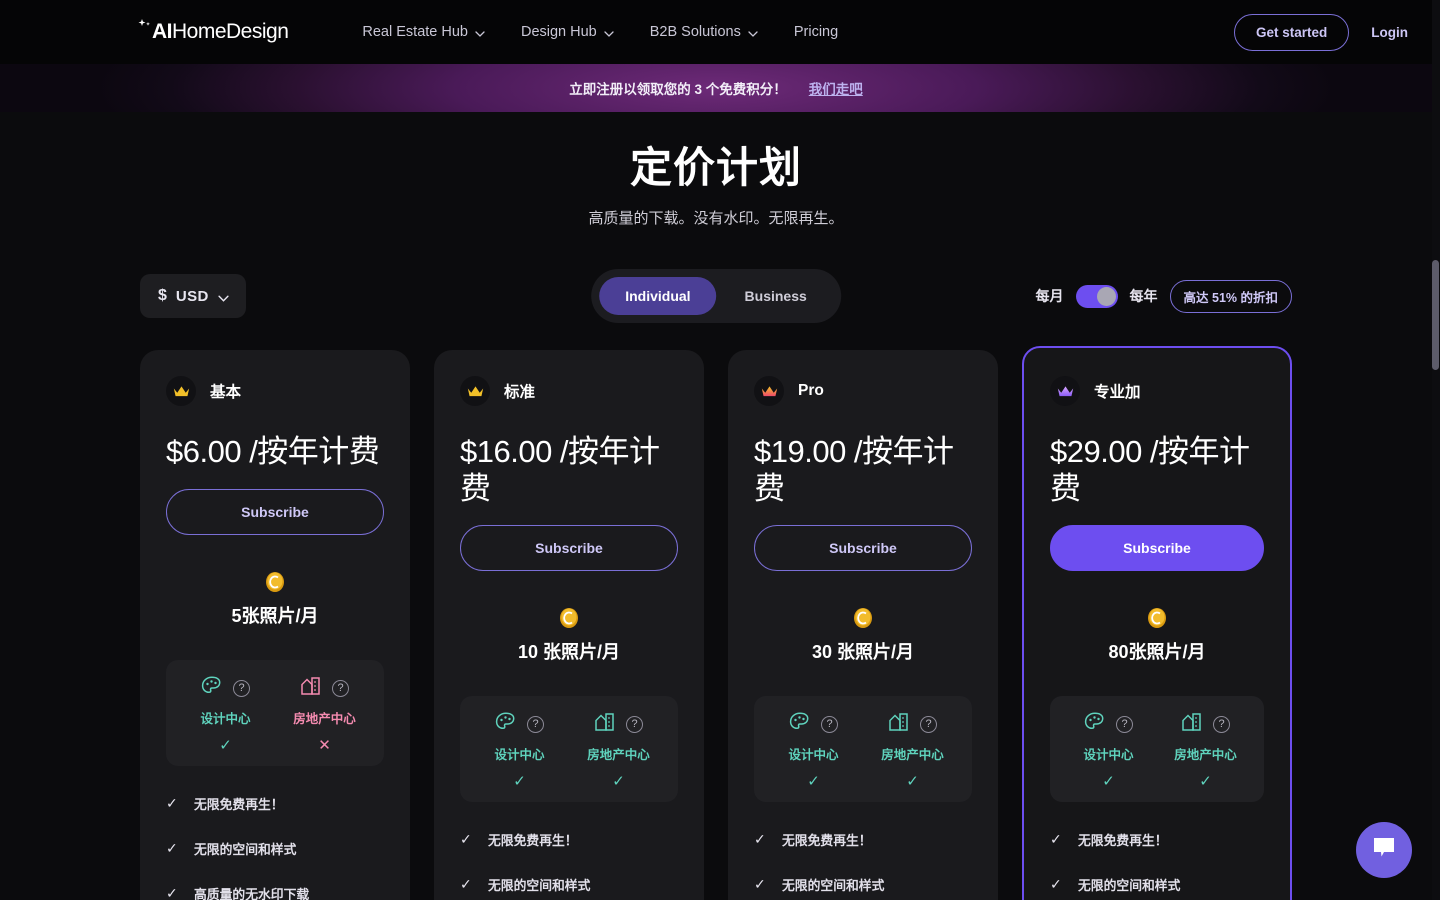 Image resolution: width=1440 pixels, height=900 pixels. I want to click on card-header: 基本, so click(275, 391).